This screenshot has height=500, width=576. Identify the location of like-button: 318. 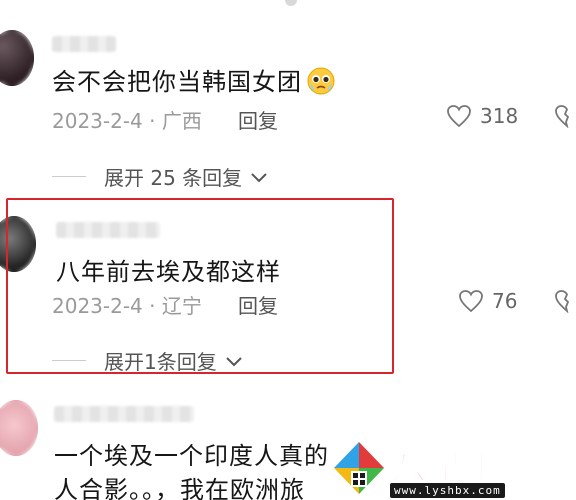
(482, 116).